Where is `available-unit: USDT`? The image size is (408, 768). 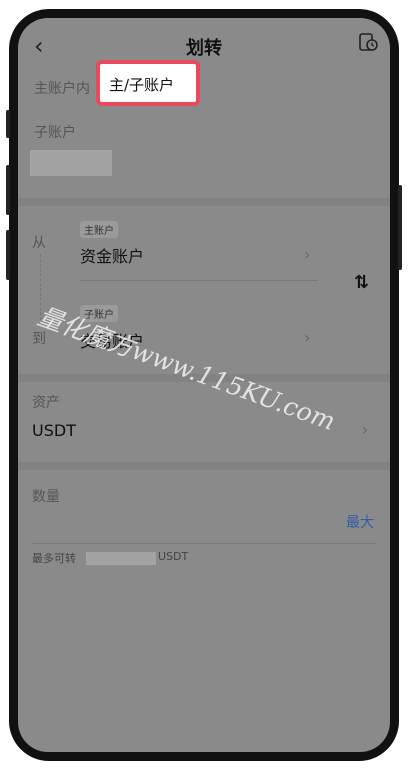
available-unit: USDT is located at coordinates (173, 556).